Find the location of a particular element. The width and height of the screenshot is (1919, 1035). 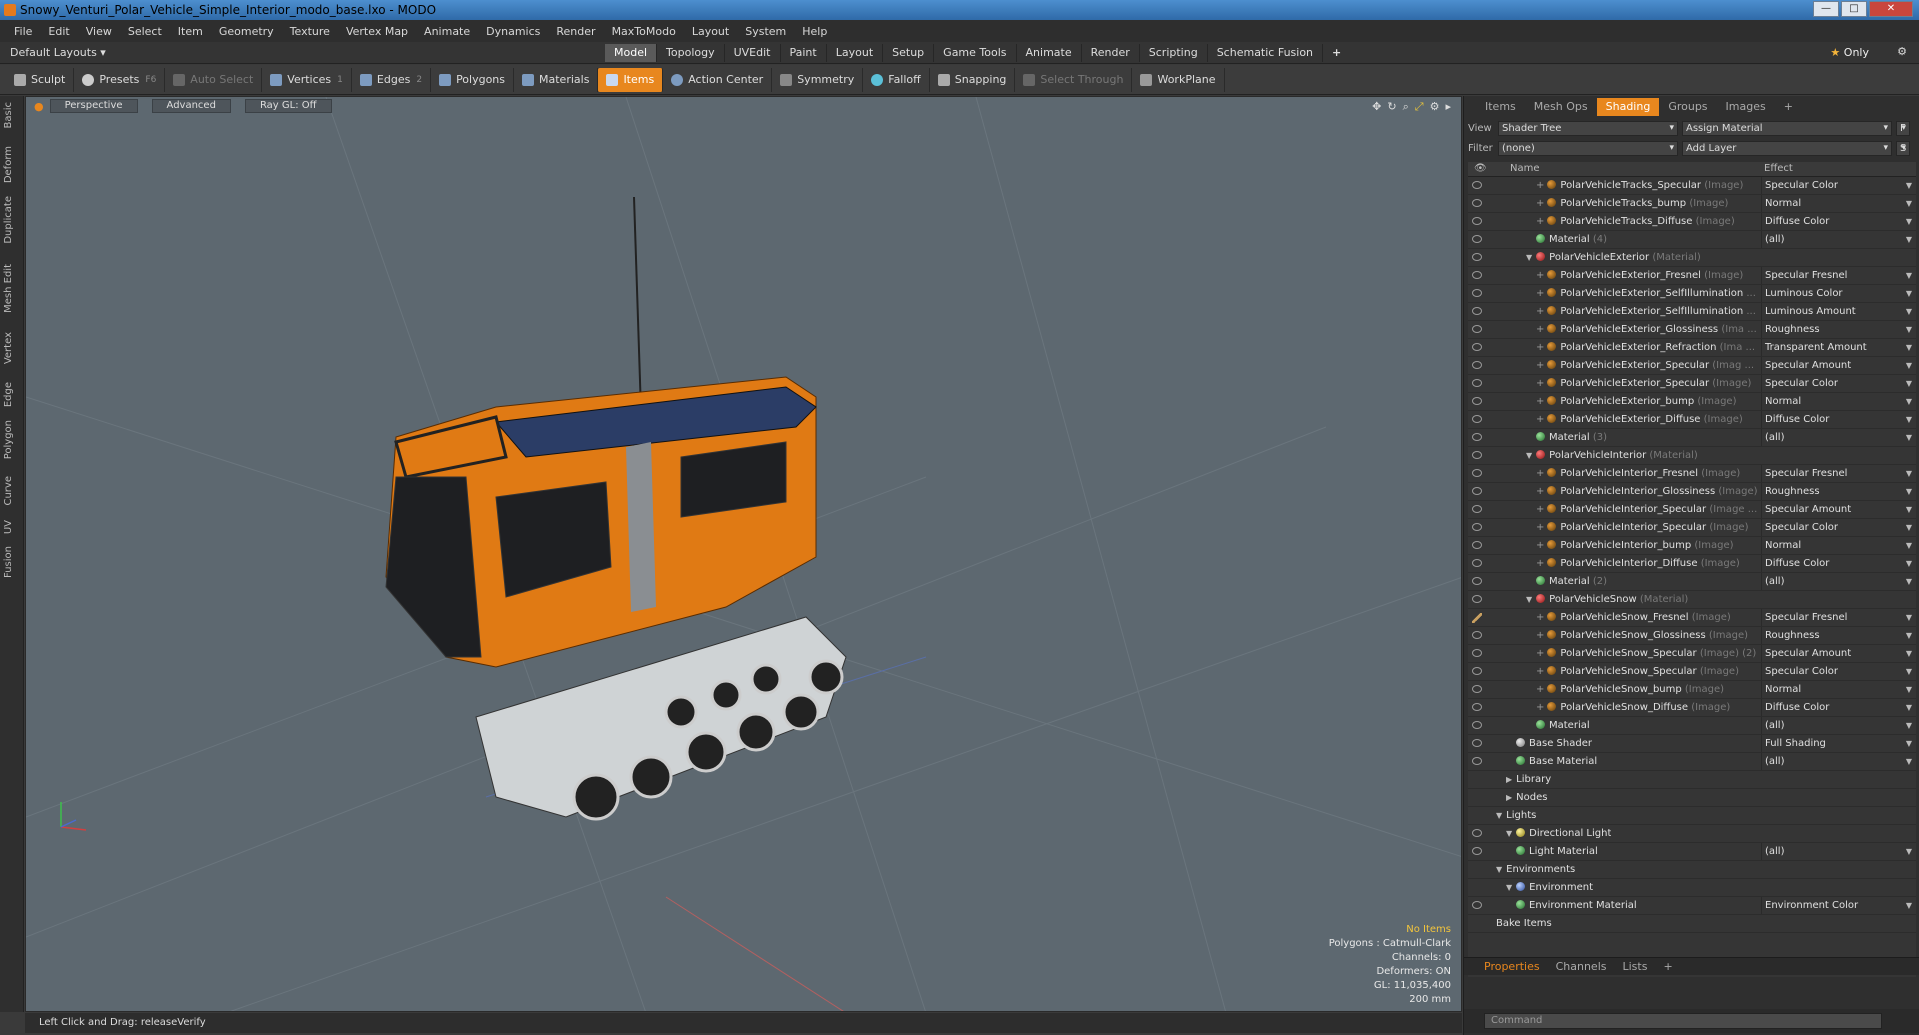

menu-view: View is located at coordinates (99, 31).